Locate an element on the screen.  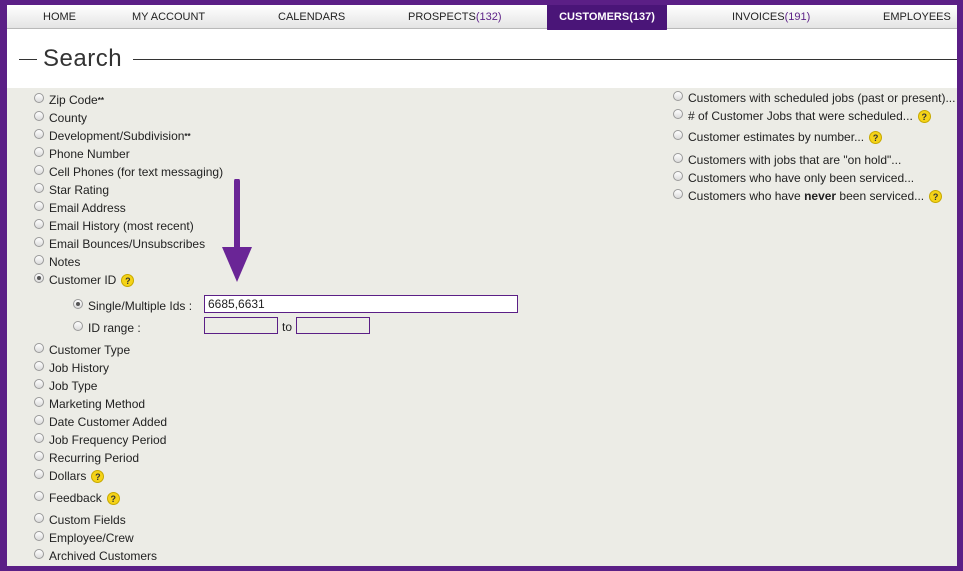
label-cell: Cell Phones (for text messaging) is located at coordinates (136, 172).